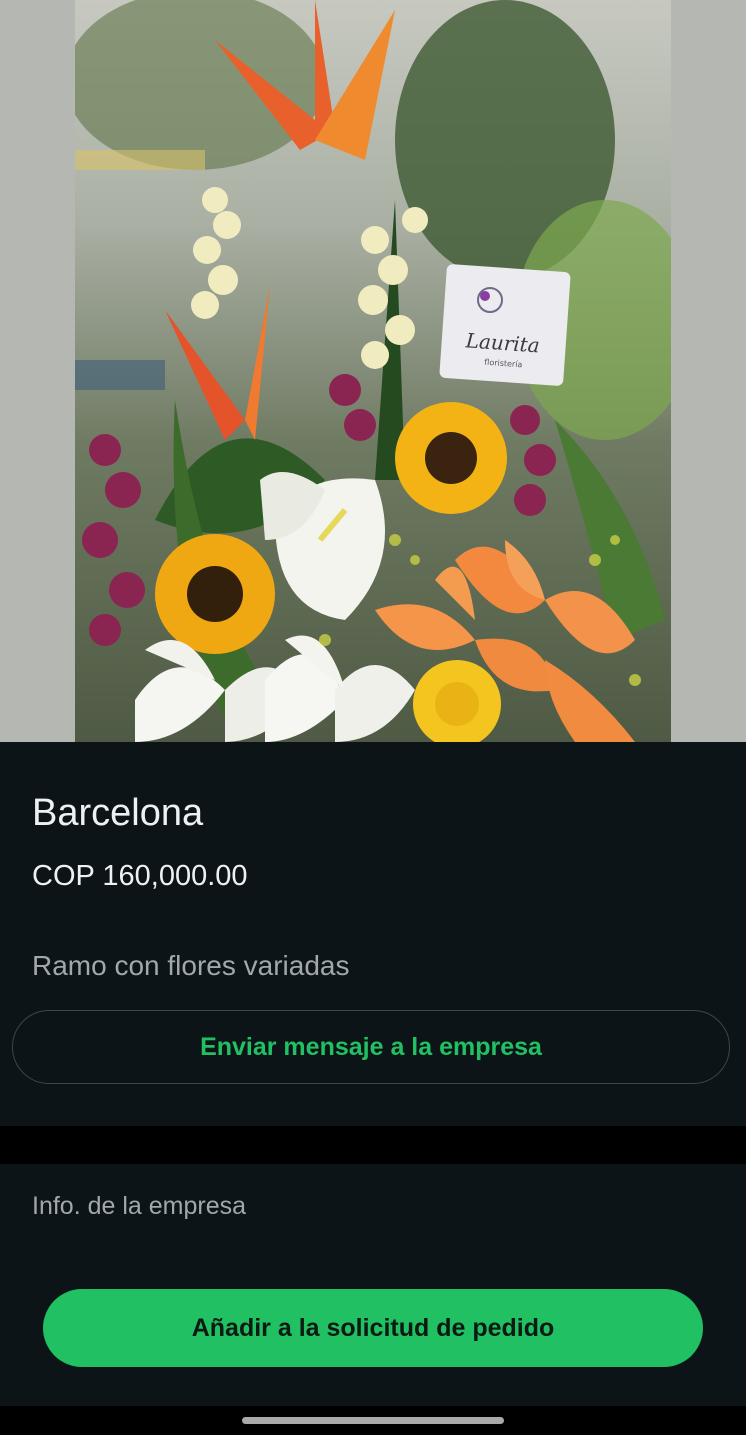  I want to click on system-navigation-bar, so click(373, 1420).